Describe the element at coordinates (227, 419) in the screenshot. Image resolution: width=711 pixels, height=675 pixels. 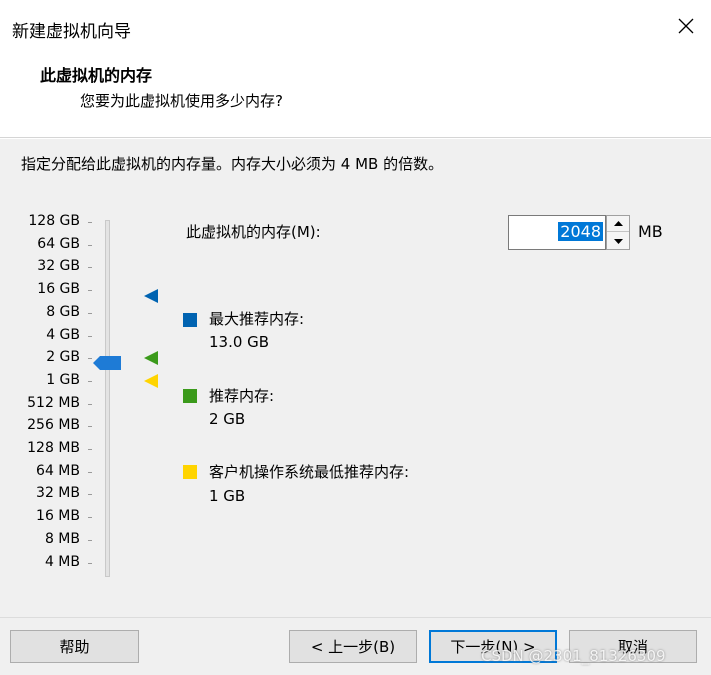
I see `recommended-value: 2 GB` at that location.